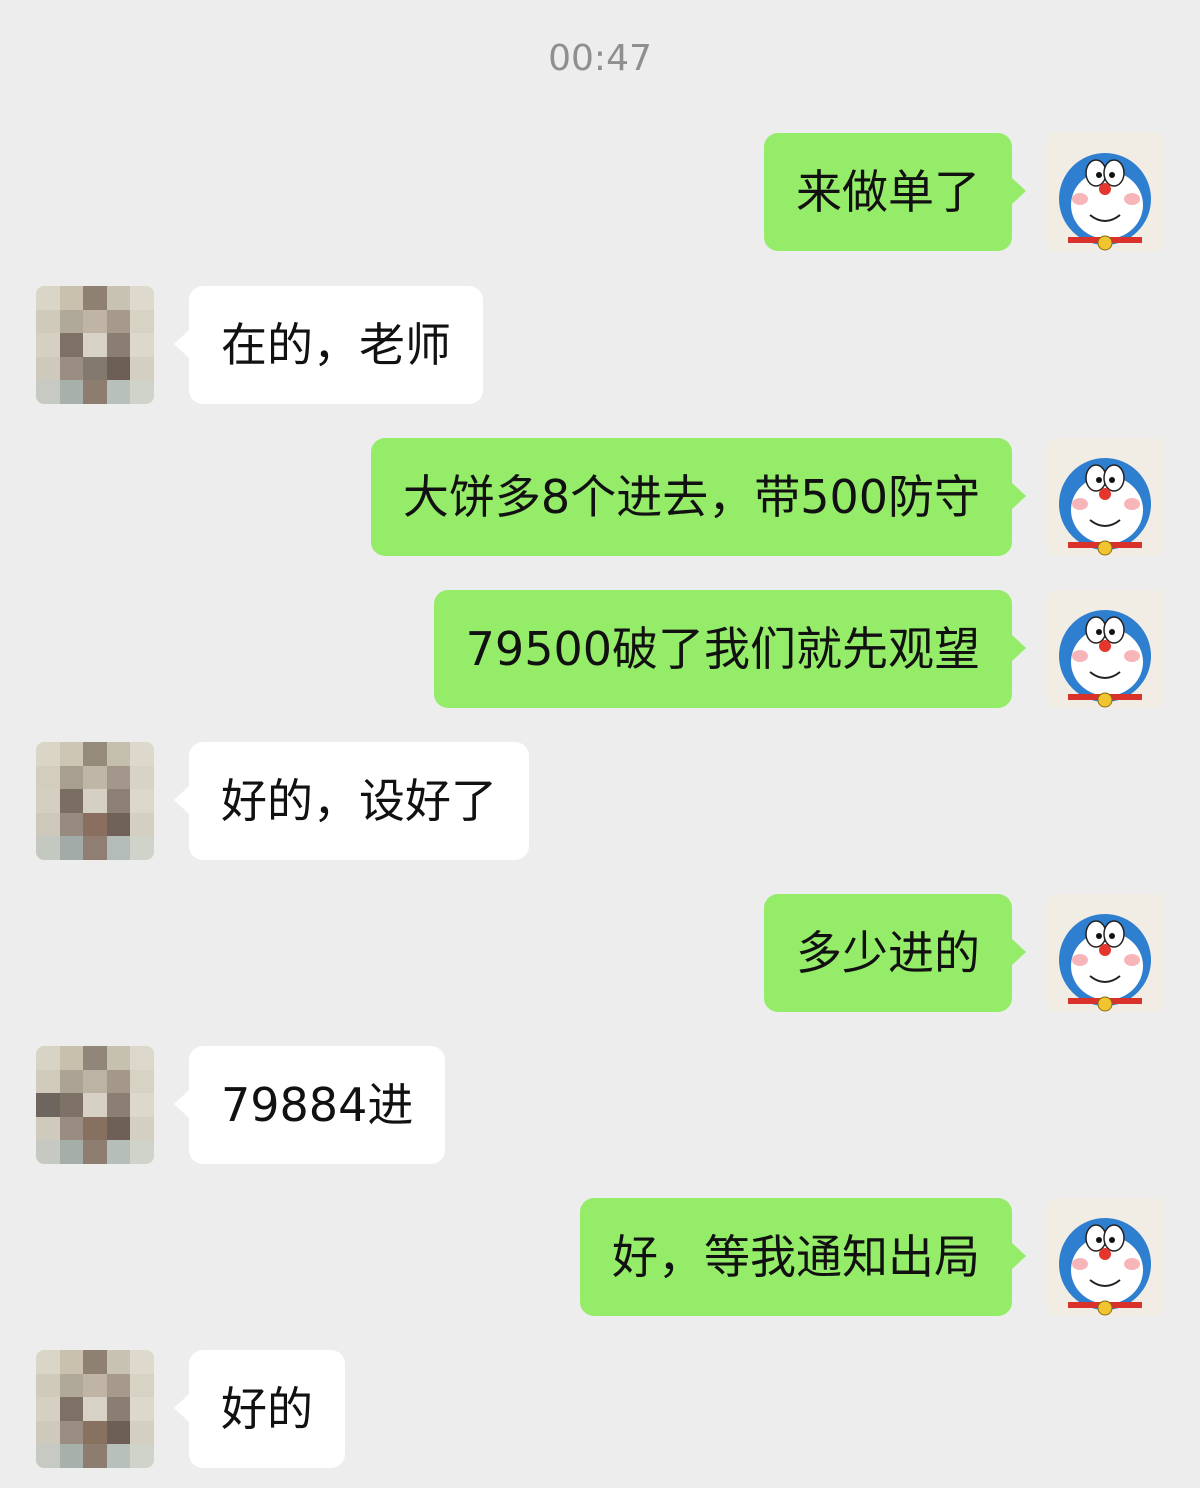  Describe the element at coordinates (888, 953) in the screenshot. I see `message-bubble-sent: 多少进的` at that location.